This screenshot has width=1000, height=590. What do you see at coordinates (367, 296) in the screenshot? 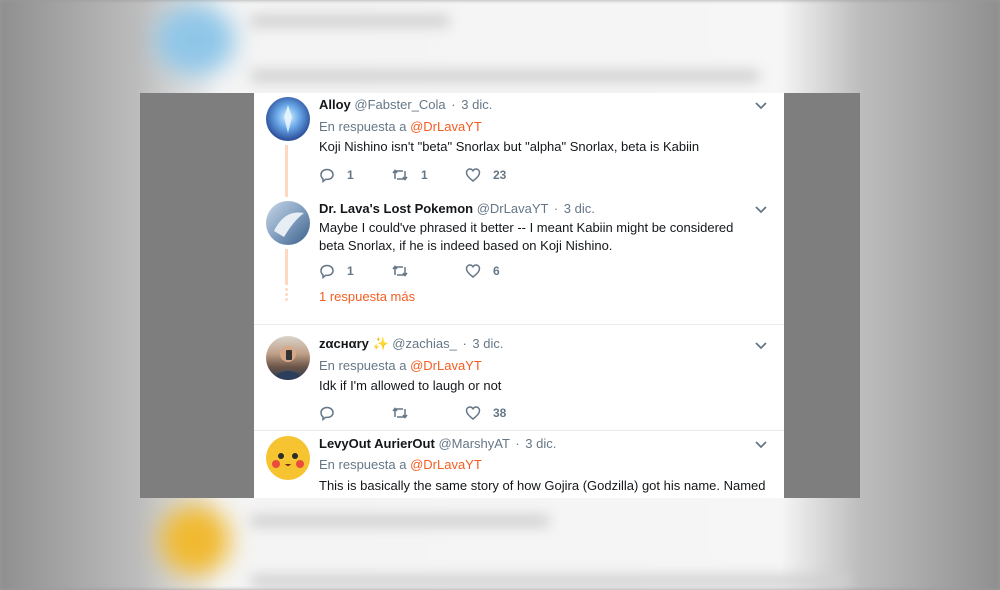
I see `more-replies-link: 1 respuesta más` at bounding box center [367, 296].